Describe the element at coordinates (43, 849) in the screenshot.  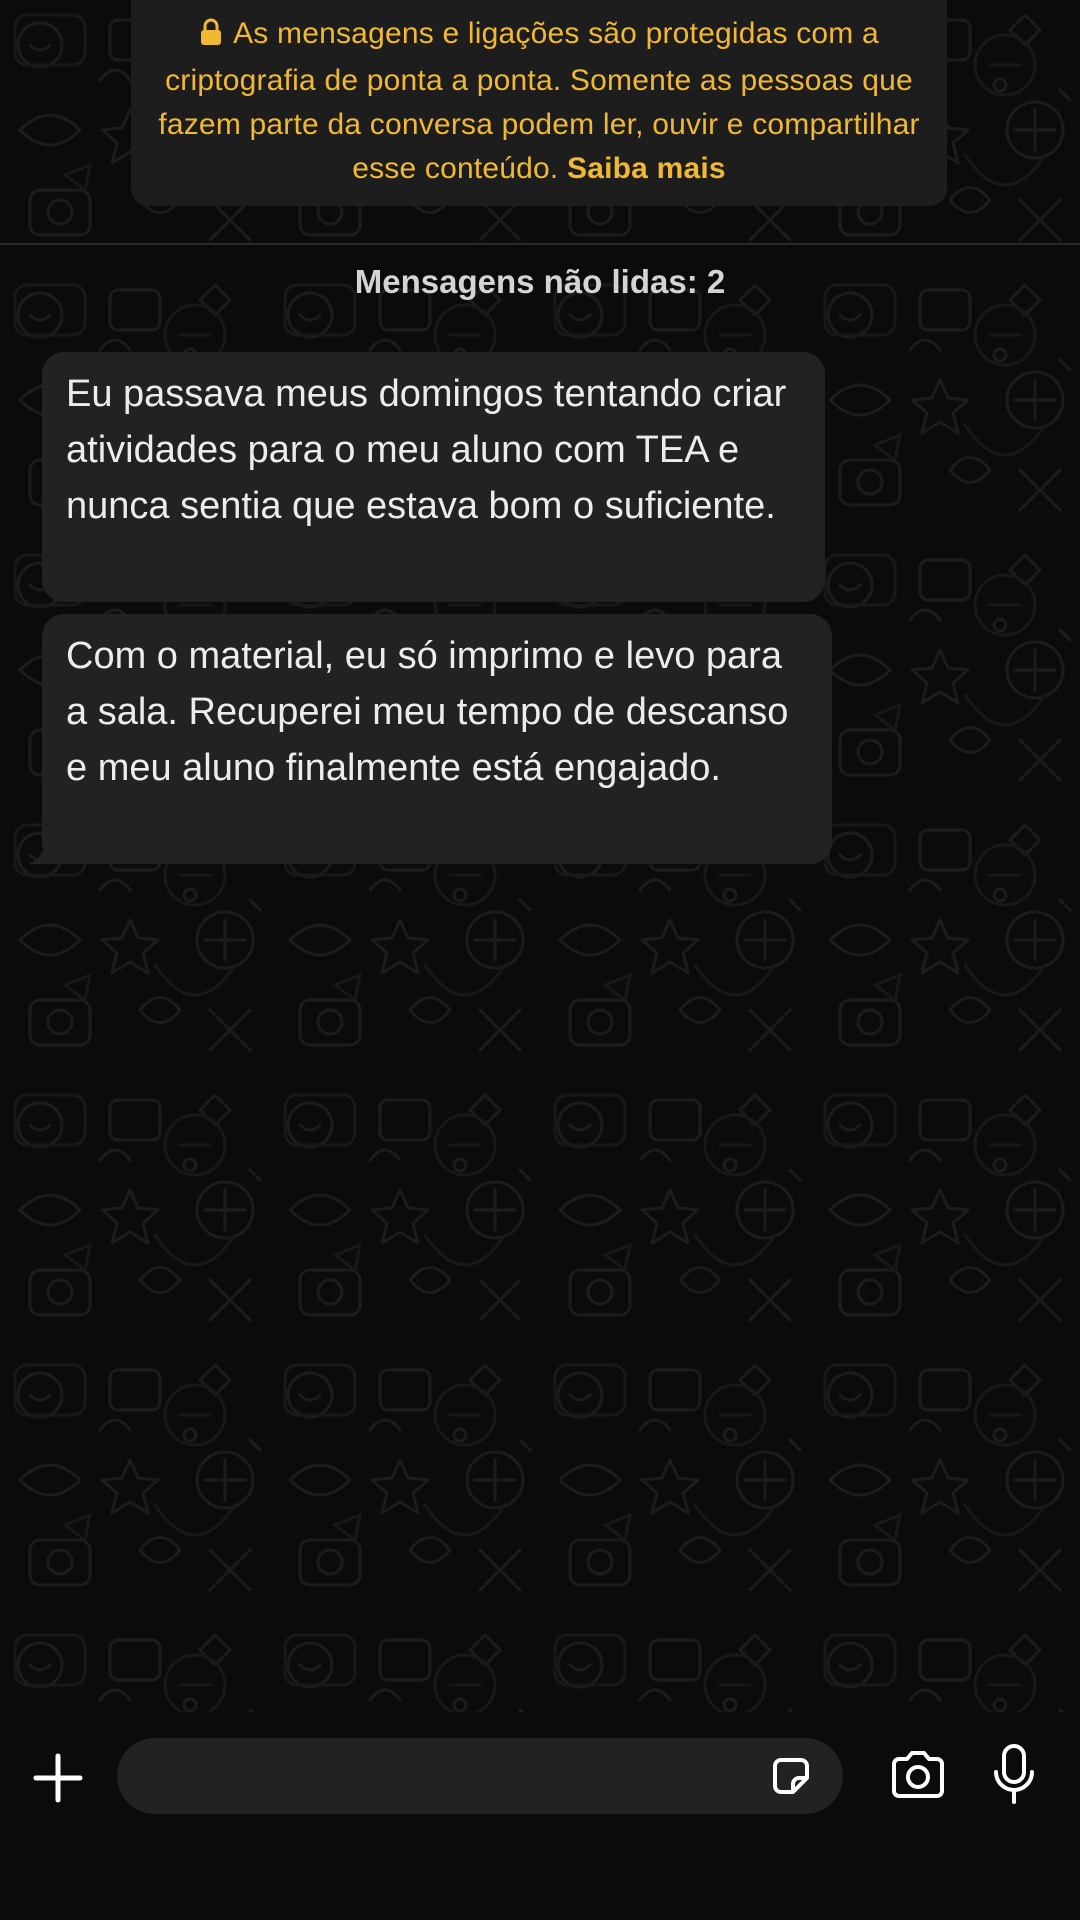
I see `bubble-tail` at that location.